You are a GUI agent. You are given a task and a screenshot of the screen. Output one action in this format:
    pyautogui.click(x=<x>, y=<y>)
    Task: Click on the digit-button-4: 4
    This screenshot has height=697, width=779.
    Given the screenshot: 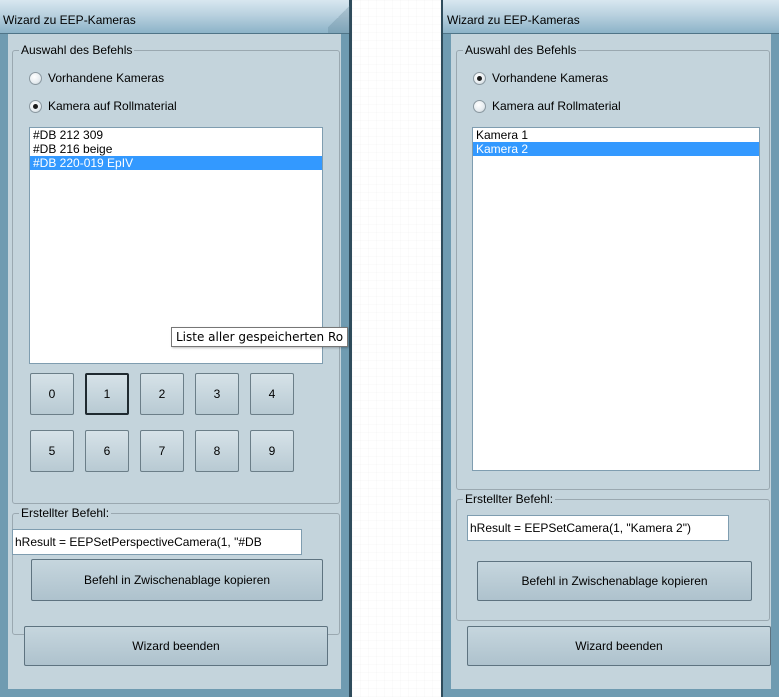 What is the action you would take?
    pyautogui.click(x=272, y=394)
    